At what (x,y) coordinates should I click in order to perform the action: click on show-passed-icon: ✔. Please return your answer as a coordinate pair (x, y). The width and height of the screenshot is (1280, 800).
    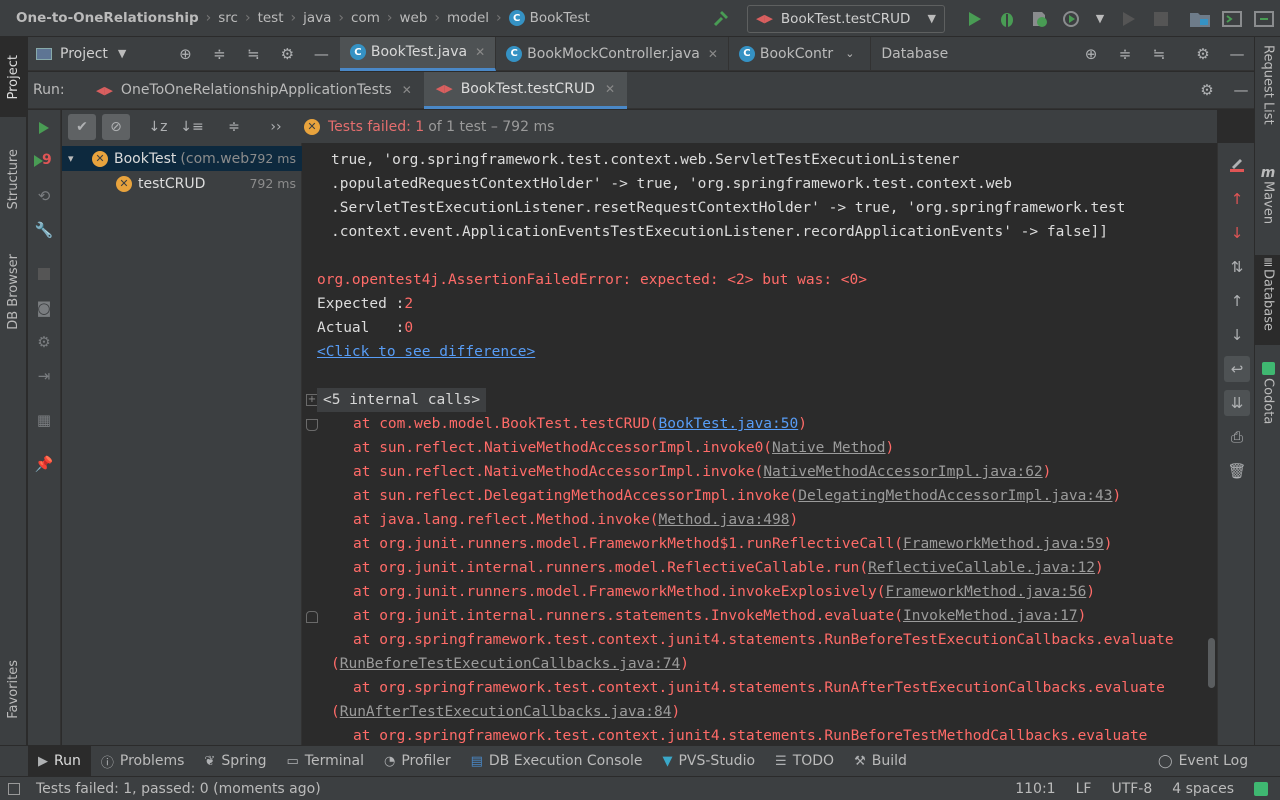
    Looking at the image, I should click on (82, 126).